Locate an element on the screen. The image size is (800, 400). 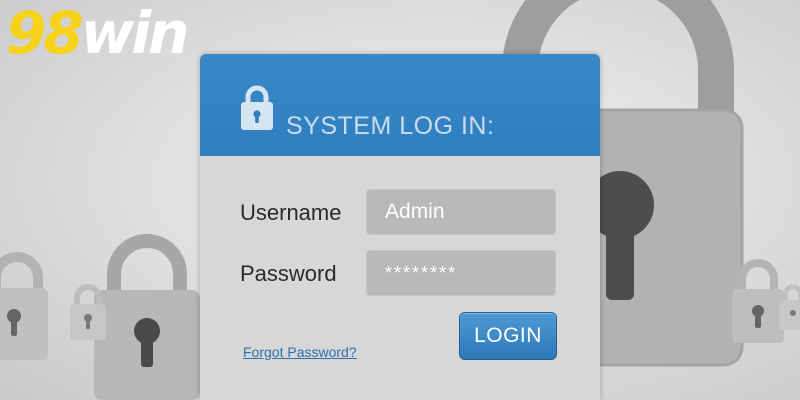
login-button: LOGIN is located at coordinates (508, 336).